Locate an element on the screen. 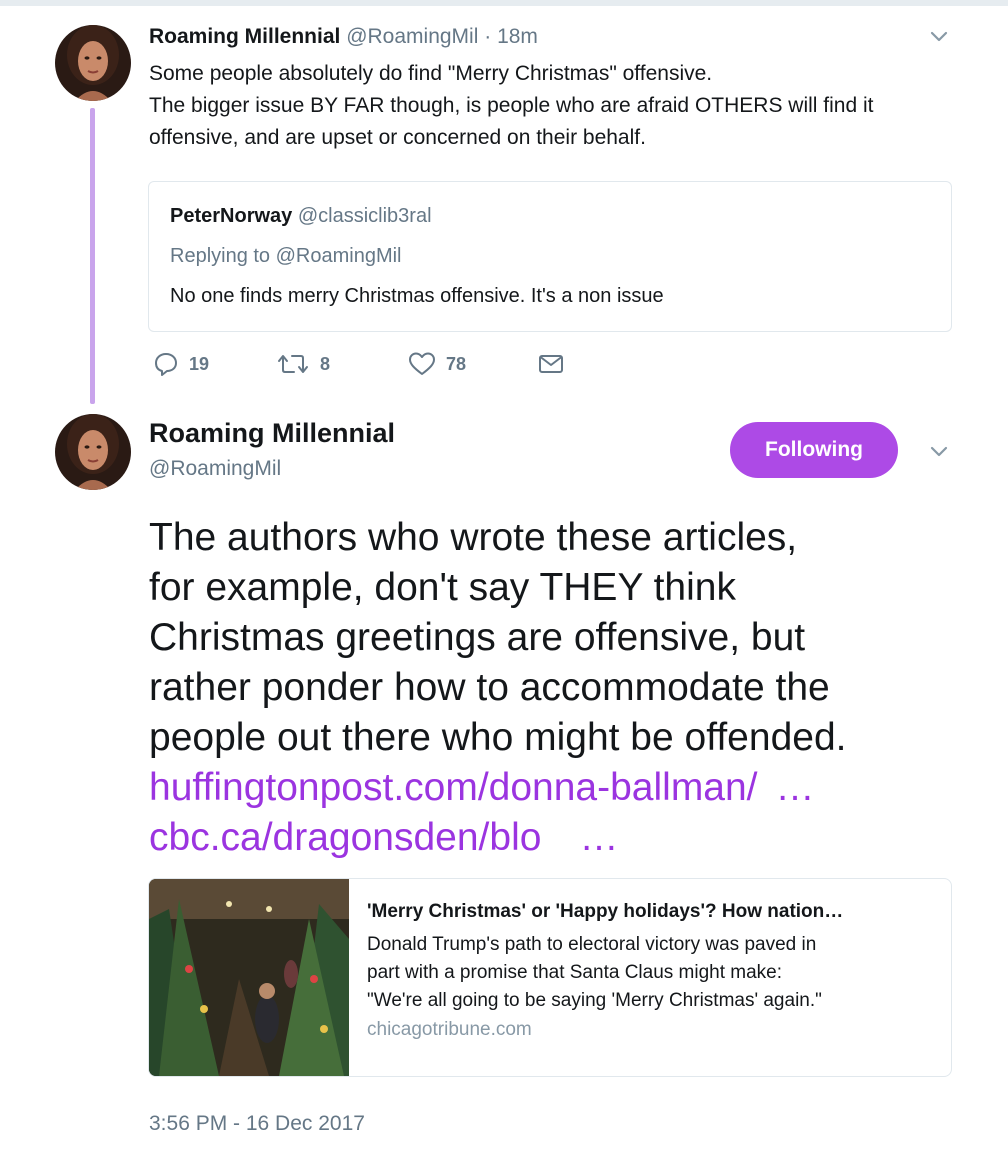 The width and height of the screenshot is (1008, 1156). heart-icon is located at coordinates (422, 363).